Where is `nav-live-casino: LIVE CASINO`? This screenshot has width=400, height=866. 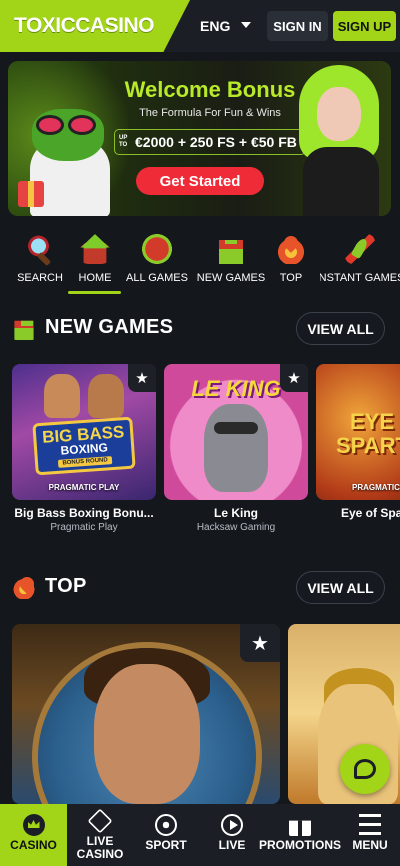
nav-live-casino: LIVE CASINO is located at coordinates (100, 835).